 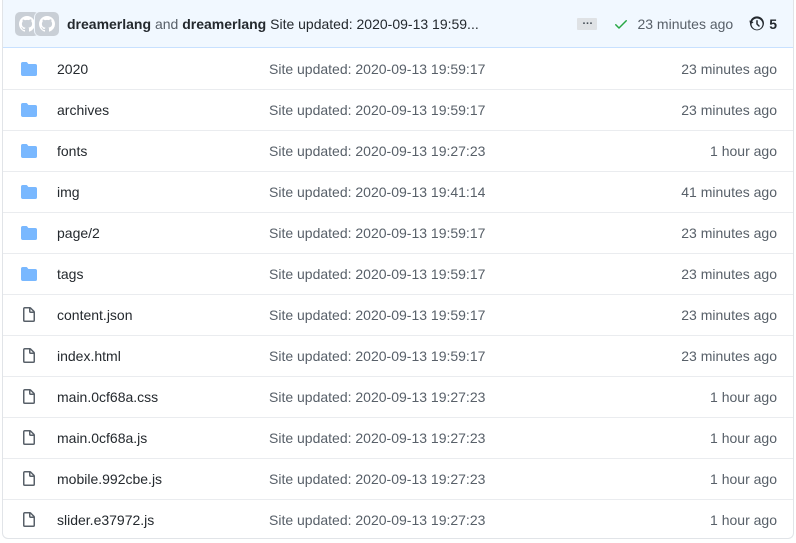 I want to click on file-name-link: tags, so click(x=163, y=274).